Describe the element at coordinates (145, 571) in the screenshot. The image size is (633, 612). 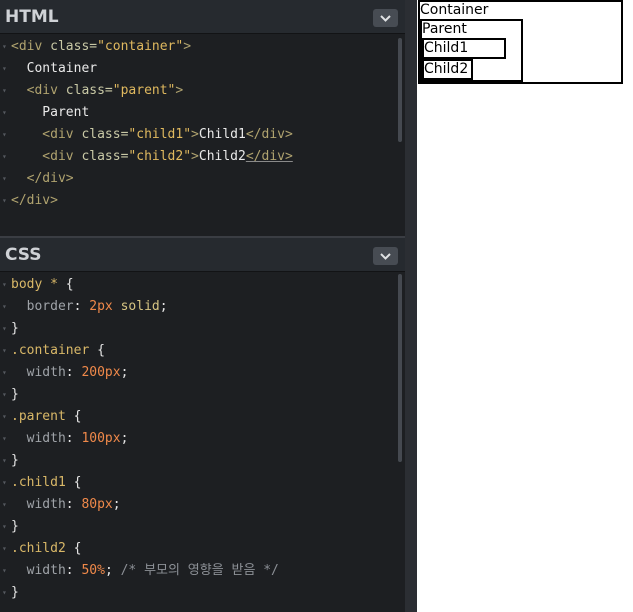
I see `css-code-text: width: 50%; /* 부모의 영향을 받음 */` at that location.